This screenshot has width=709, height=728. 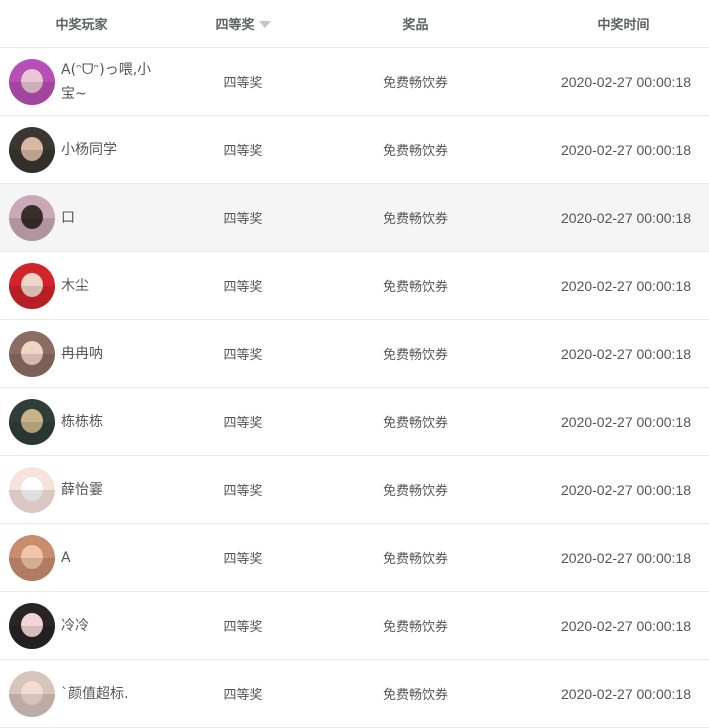 I want to click on player-name: 薛怡霎, so click(x=82, y=489).